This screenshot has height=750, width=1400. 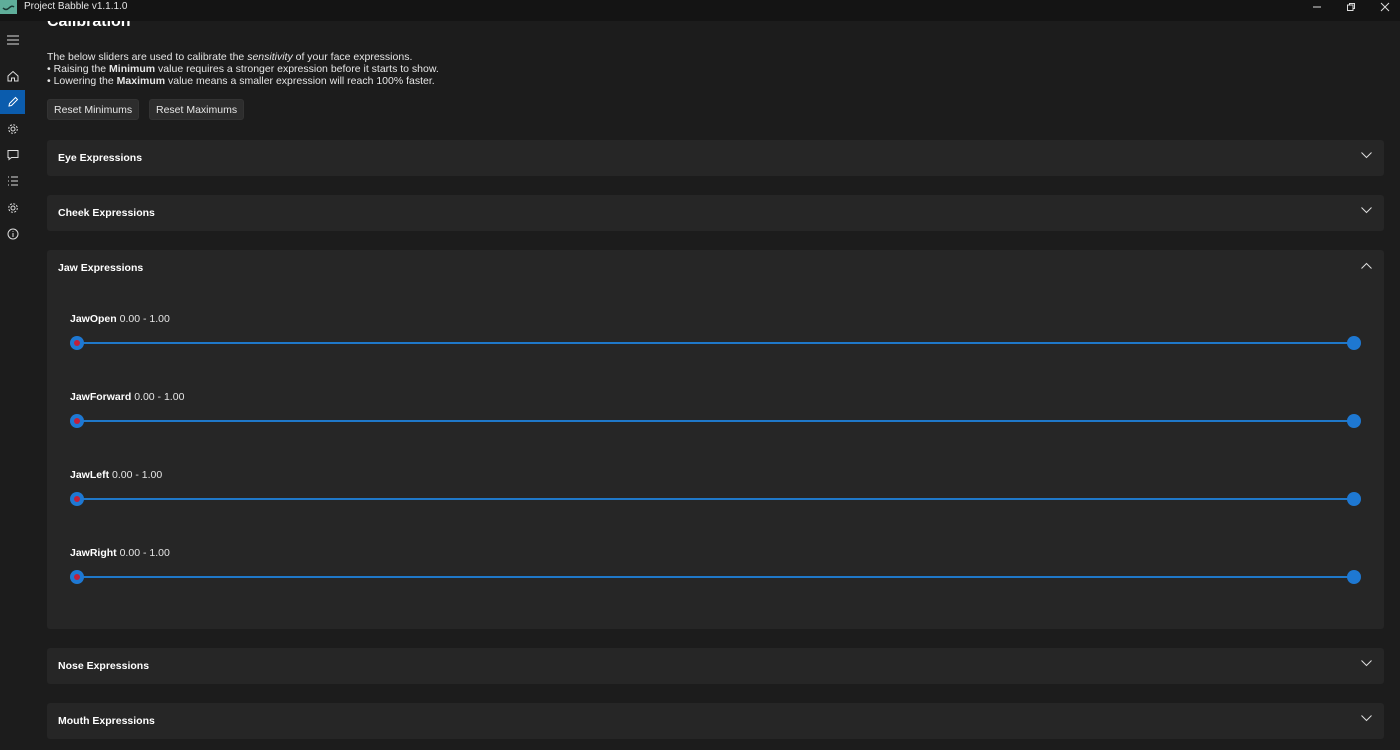 I want to click on slider-min-thumb-jaw-right, so click(x=77, y=577).